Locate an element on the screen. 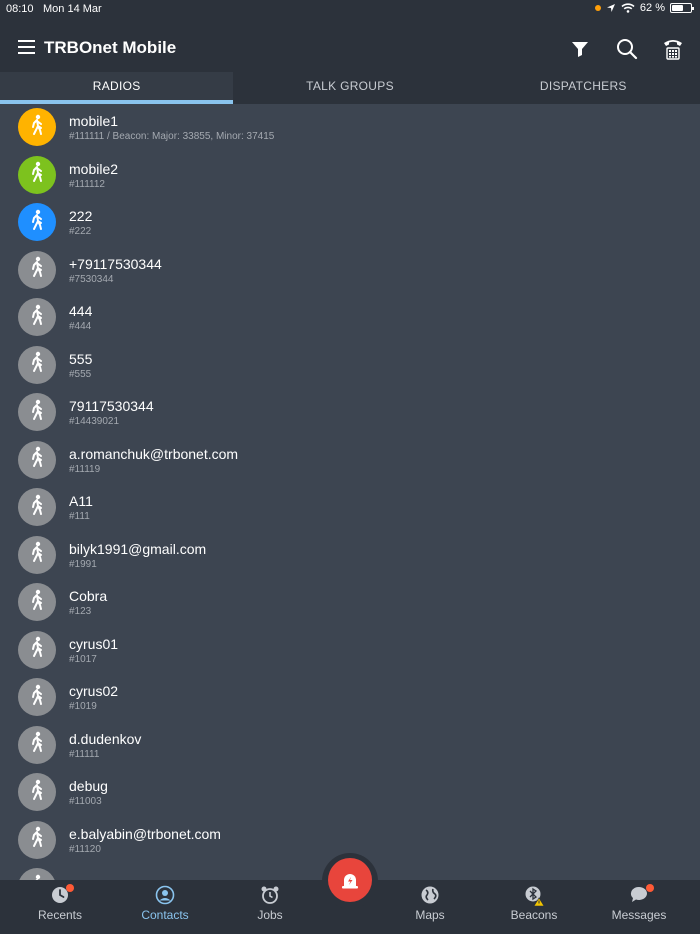 The width and height of the screenshot is (700, 934). nav-contacts: Contacts is located at coordinates (165, 907).